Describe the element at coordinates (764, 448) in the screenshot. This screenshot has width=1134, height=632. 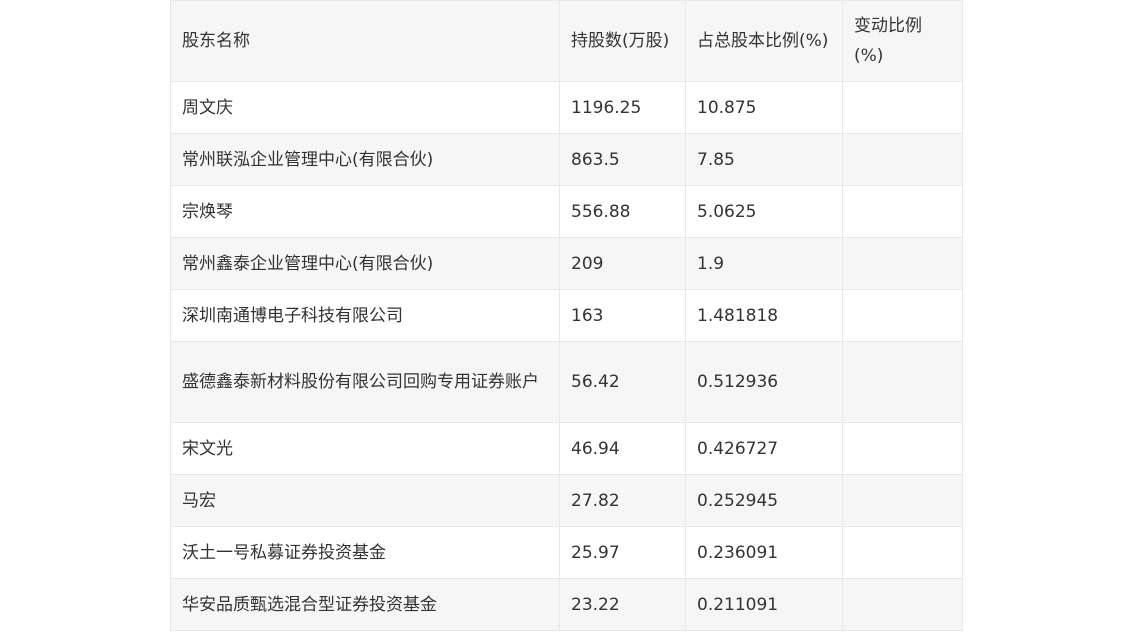
I see `cell-share-ratio: 0.426727` at that location.